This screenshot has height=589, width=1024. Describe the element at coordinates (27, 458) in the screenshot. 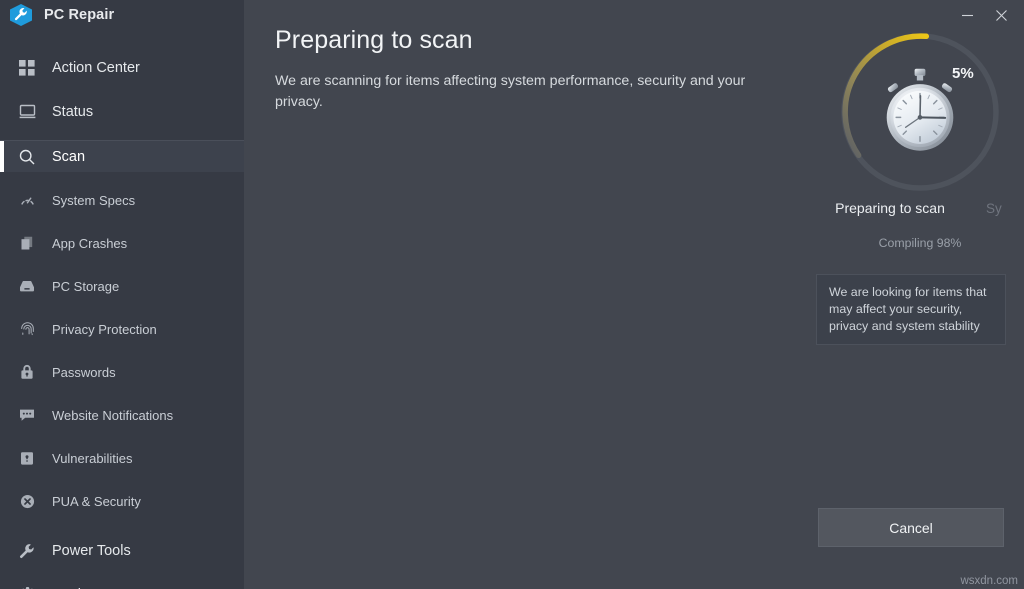

I see `shield-exclamation-icon` at that location.